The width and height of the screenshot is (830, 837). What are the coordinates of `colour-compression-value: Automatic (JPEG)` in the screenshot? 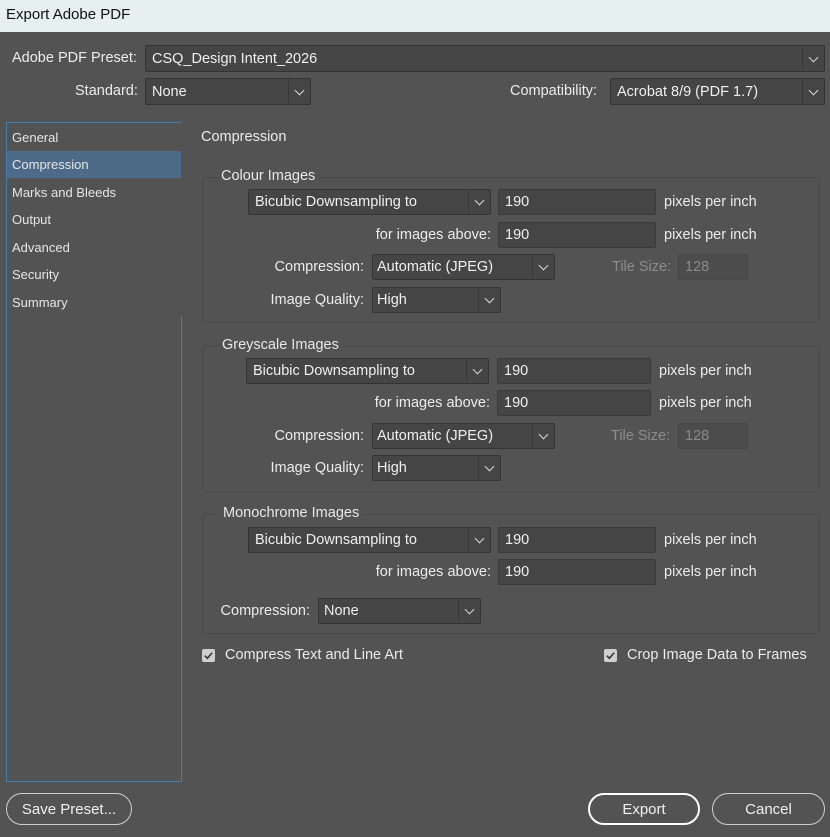 It's located at (435, 267).